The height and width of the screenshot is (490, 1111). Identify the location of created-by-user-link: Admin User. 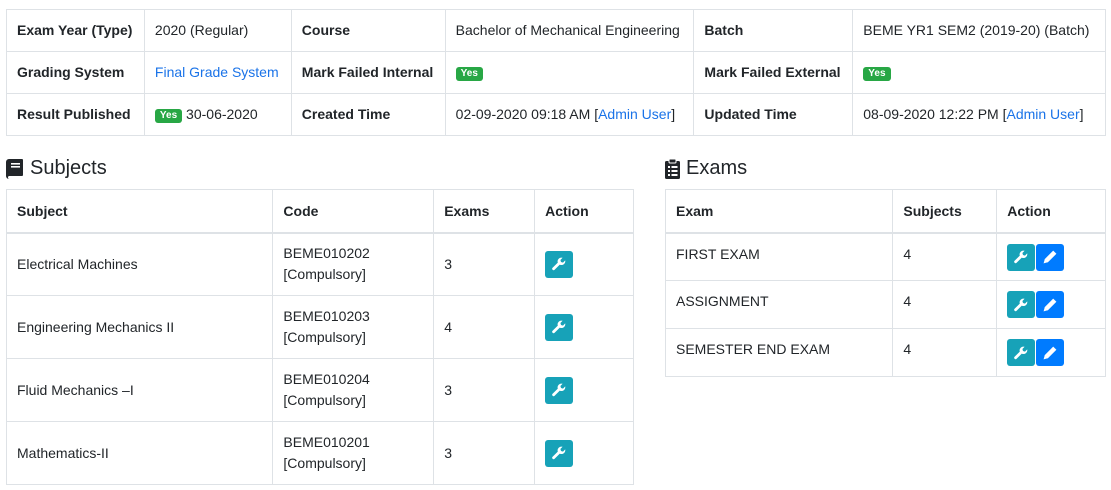
(634, 114).